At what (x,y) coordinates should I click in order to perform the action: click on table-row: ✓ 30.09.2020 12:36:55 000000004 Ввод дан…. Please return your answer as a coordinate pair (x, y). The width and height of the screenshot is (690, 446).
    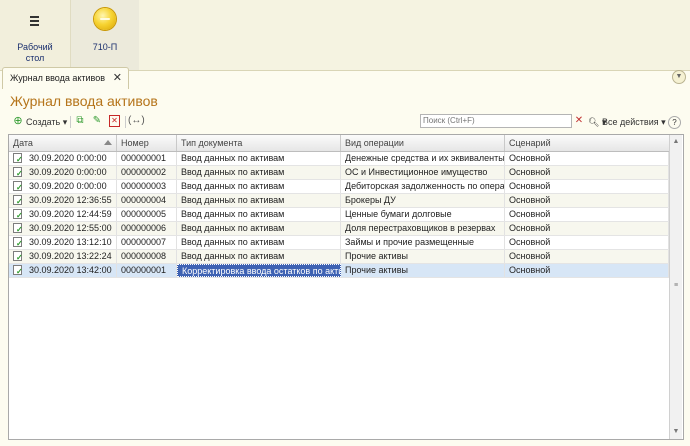
    Looking at the image, I should click on (339, 201).